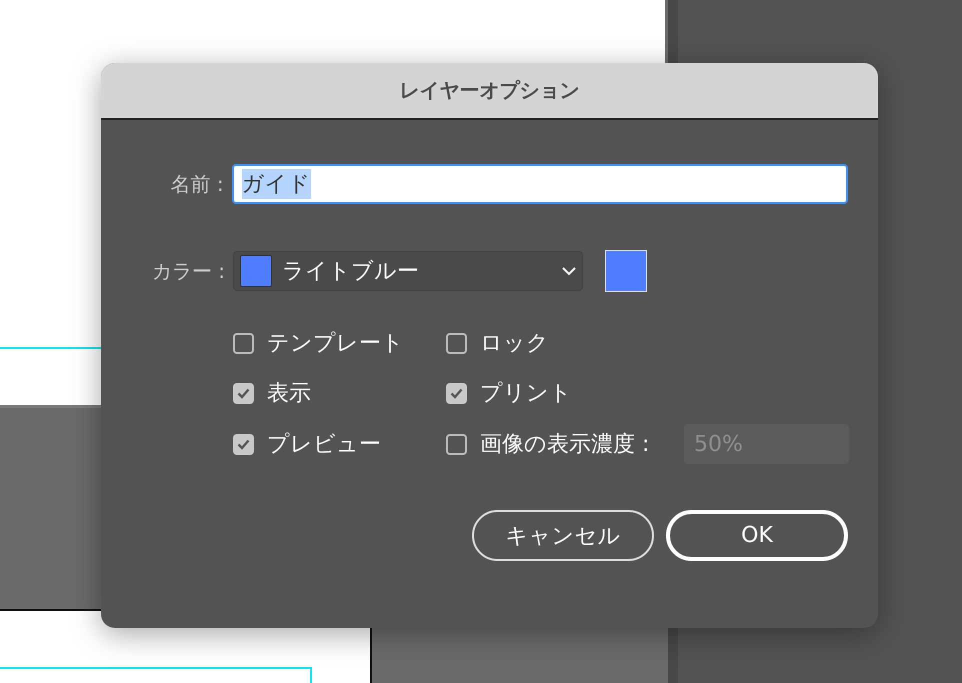  Describe the element at coordinates (565, 445) in the screenshot. I see `checkbox-label: 画像の表示濃度 :` at that location.